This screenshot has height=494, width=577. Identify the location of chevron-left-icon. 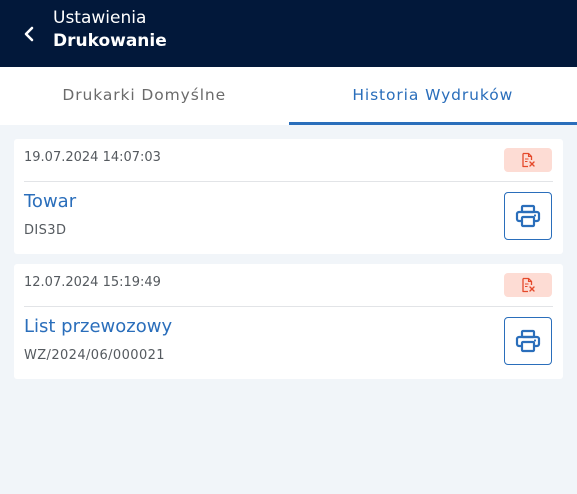
(29, 34).